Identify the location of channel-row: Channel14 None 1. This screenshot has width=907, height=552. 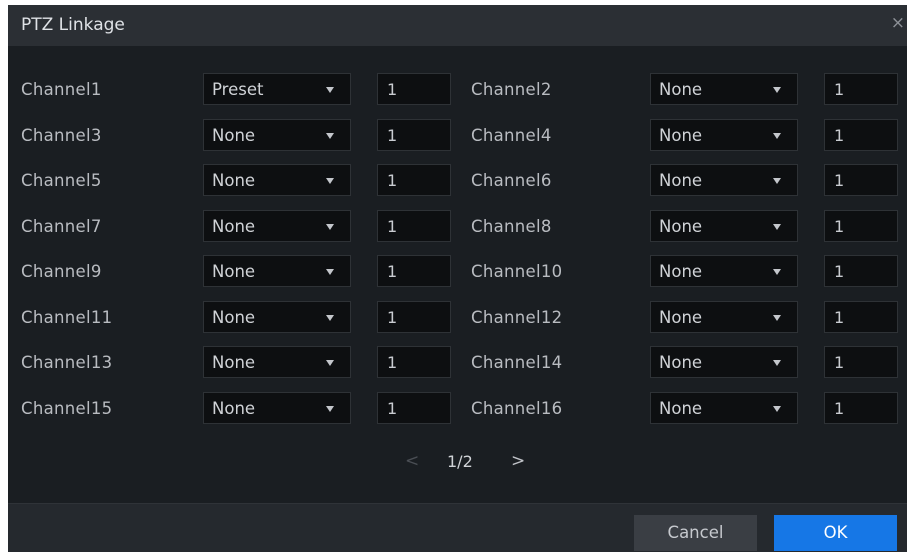
(457, 363).